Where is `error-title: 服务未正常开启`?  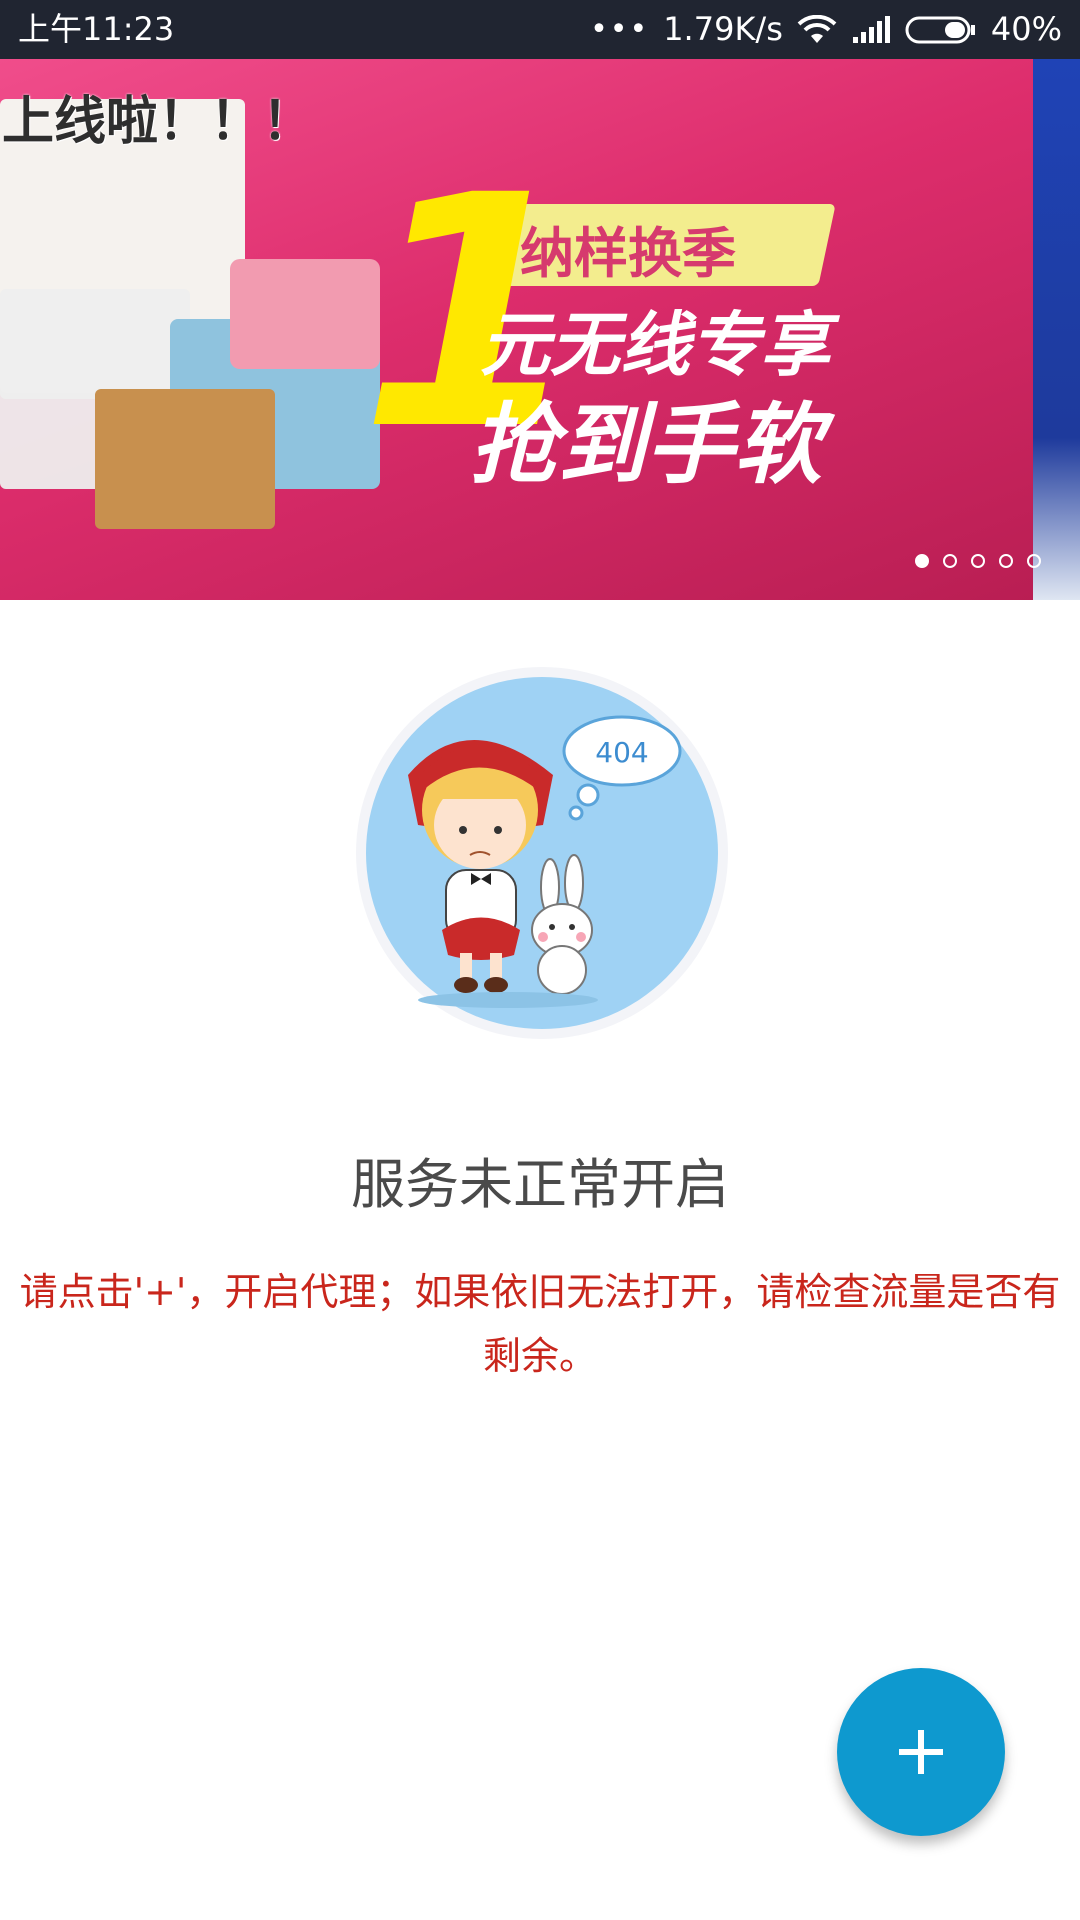 error-title: 服务未正常开启 is located at coordinates (540, 1184).